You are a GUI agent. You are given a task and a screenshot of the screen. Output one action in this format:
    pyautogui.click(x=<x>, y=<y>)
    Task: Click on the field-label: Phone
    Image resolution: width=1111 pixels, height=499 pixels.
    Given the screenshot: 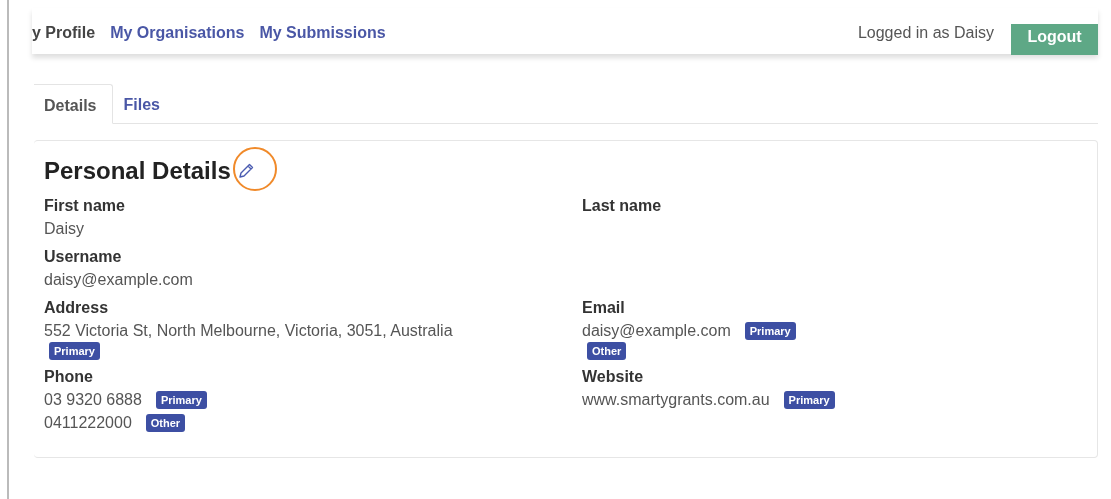 What is the action you would take?
    pyautogui.click(x=69, y=377)
    